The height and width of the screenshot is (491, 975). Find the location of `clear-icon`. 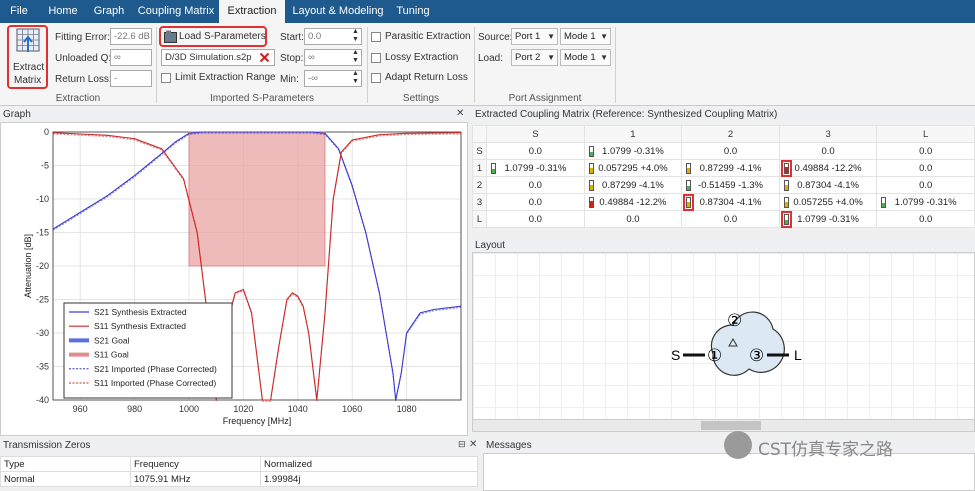

clear-icon is located at coordinates (264, 57).